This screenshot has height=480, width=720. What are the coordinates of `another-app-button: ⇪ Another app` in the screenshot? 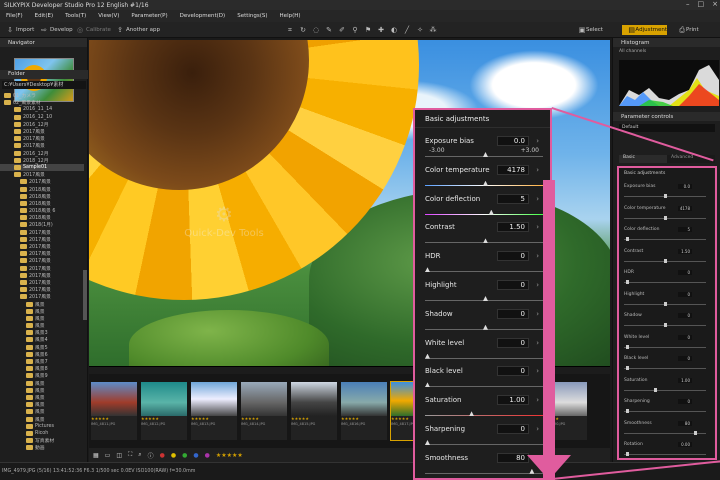 It's located at (138, 30).